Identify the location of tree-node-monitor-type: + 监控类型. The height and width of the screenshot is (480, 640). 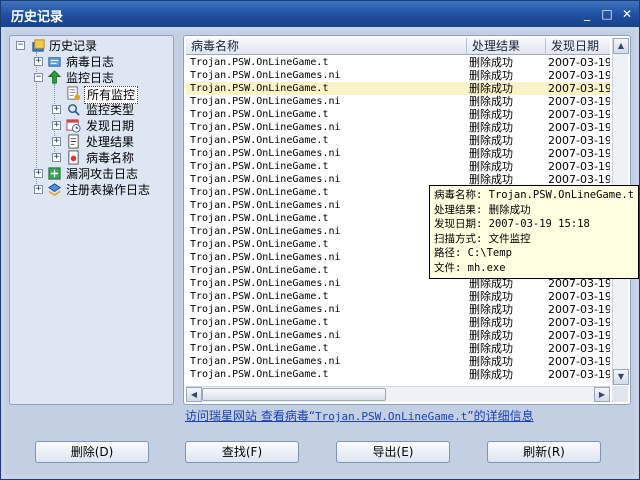
(112, 110).